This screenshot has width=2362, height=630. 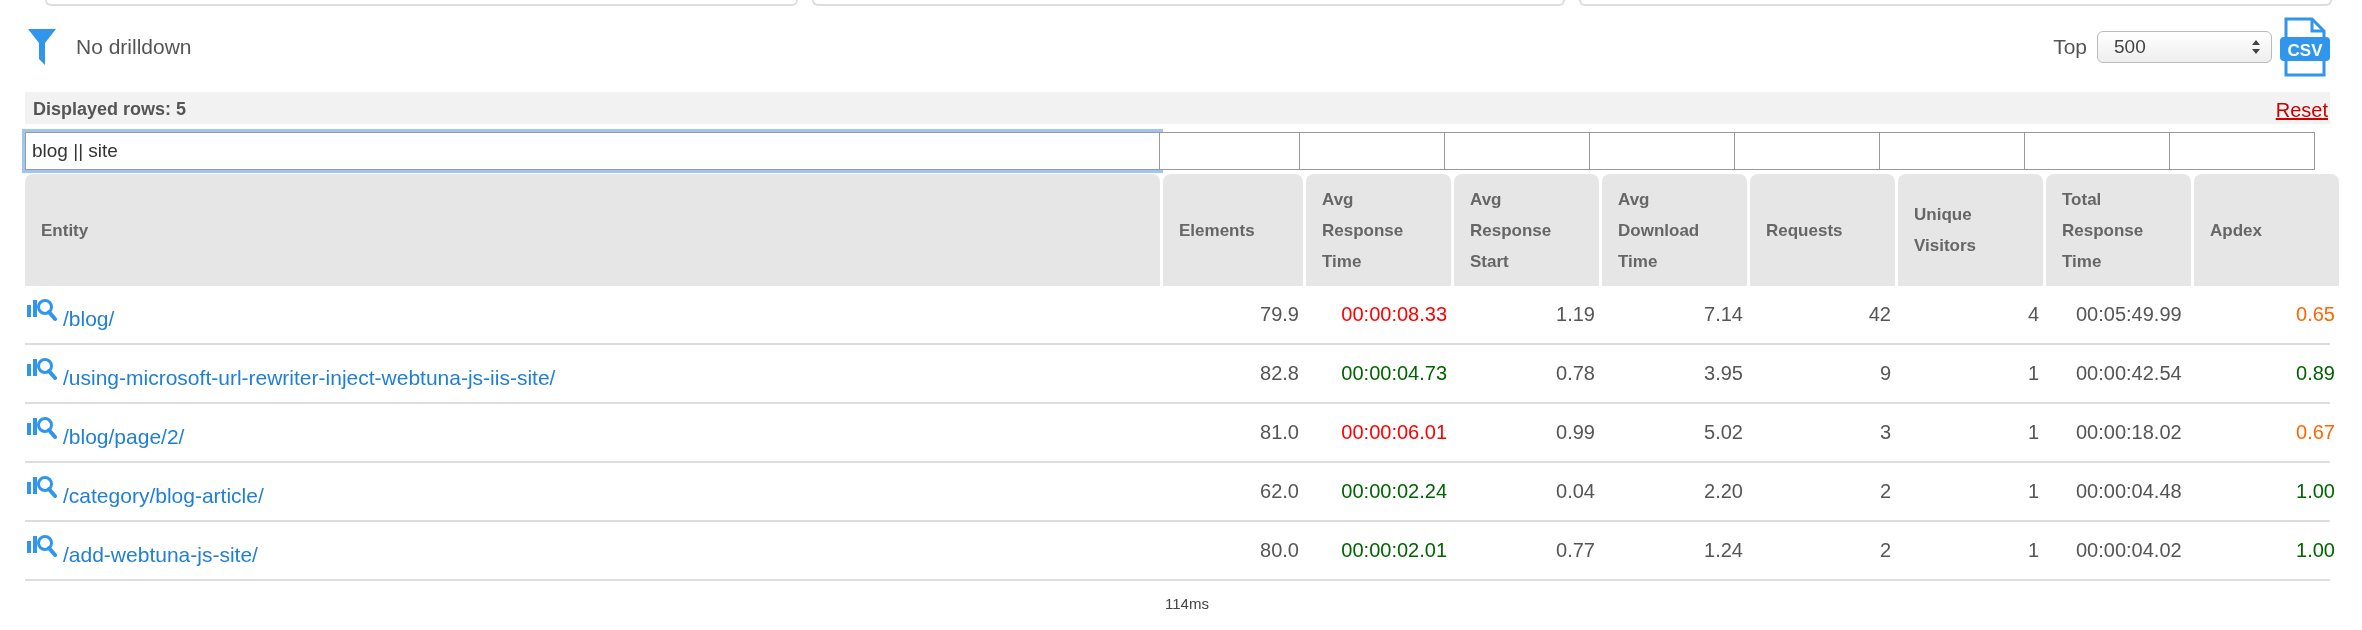 What do you see at coordinates (1526, 230) in the screenshot?
I see `column-header: Avg Response Start` at bounding box center [1526, 230].